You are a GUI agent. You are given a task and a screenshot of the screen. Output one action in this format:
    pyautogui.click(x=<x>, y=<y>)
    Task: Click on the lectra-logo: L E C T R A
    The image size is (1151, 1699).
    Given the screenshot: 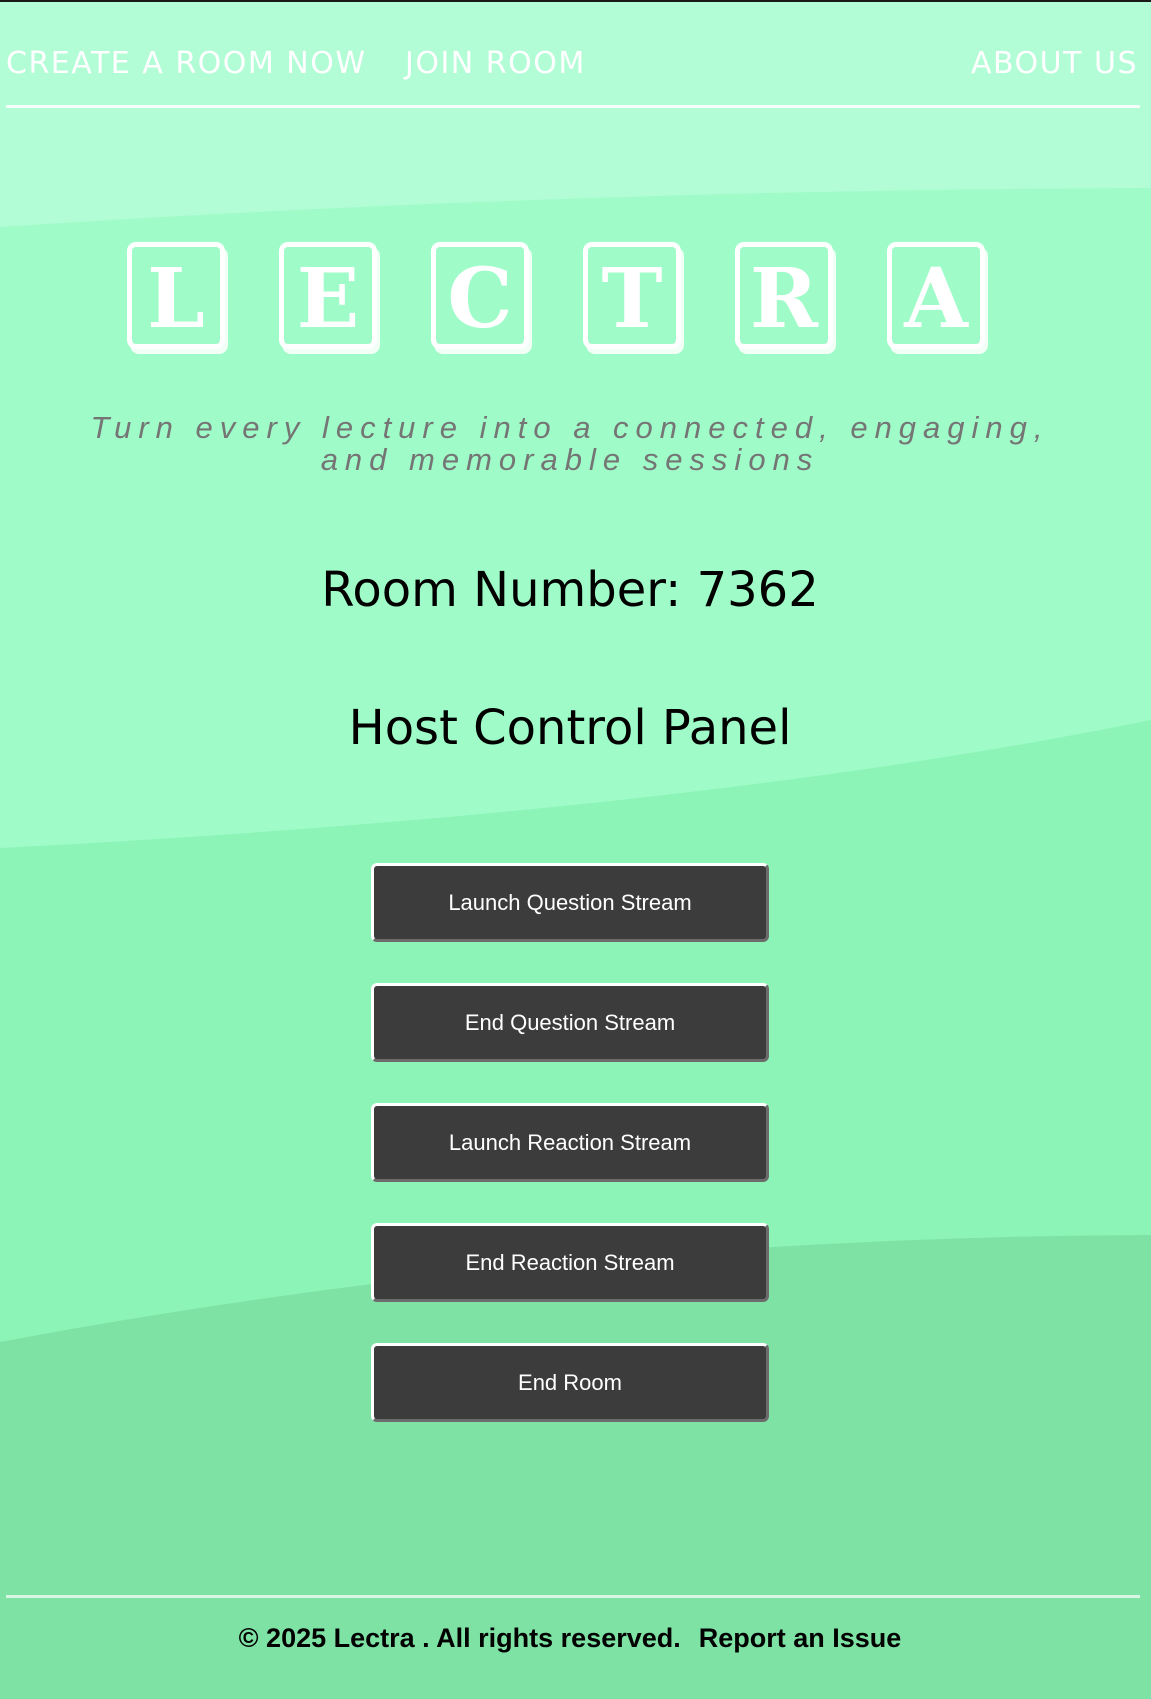 What is the action you would take?
    pyautogui.click(x=562, y=301)
    